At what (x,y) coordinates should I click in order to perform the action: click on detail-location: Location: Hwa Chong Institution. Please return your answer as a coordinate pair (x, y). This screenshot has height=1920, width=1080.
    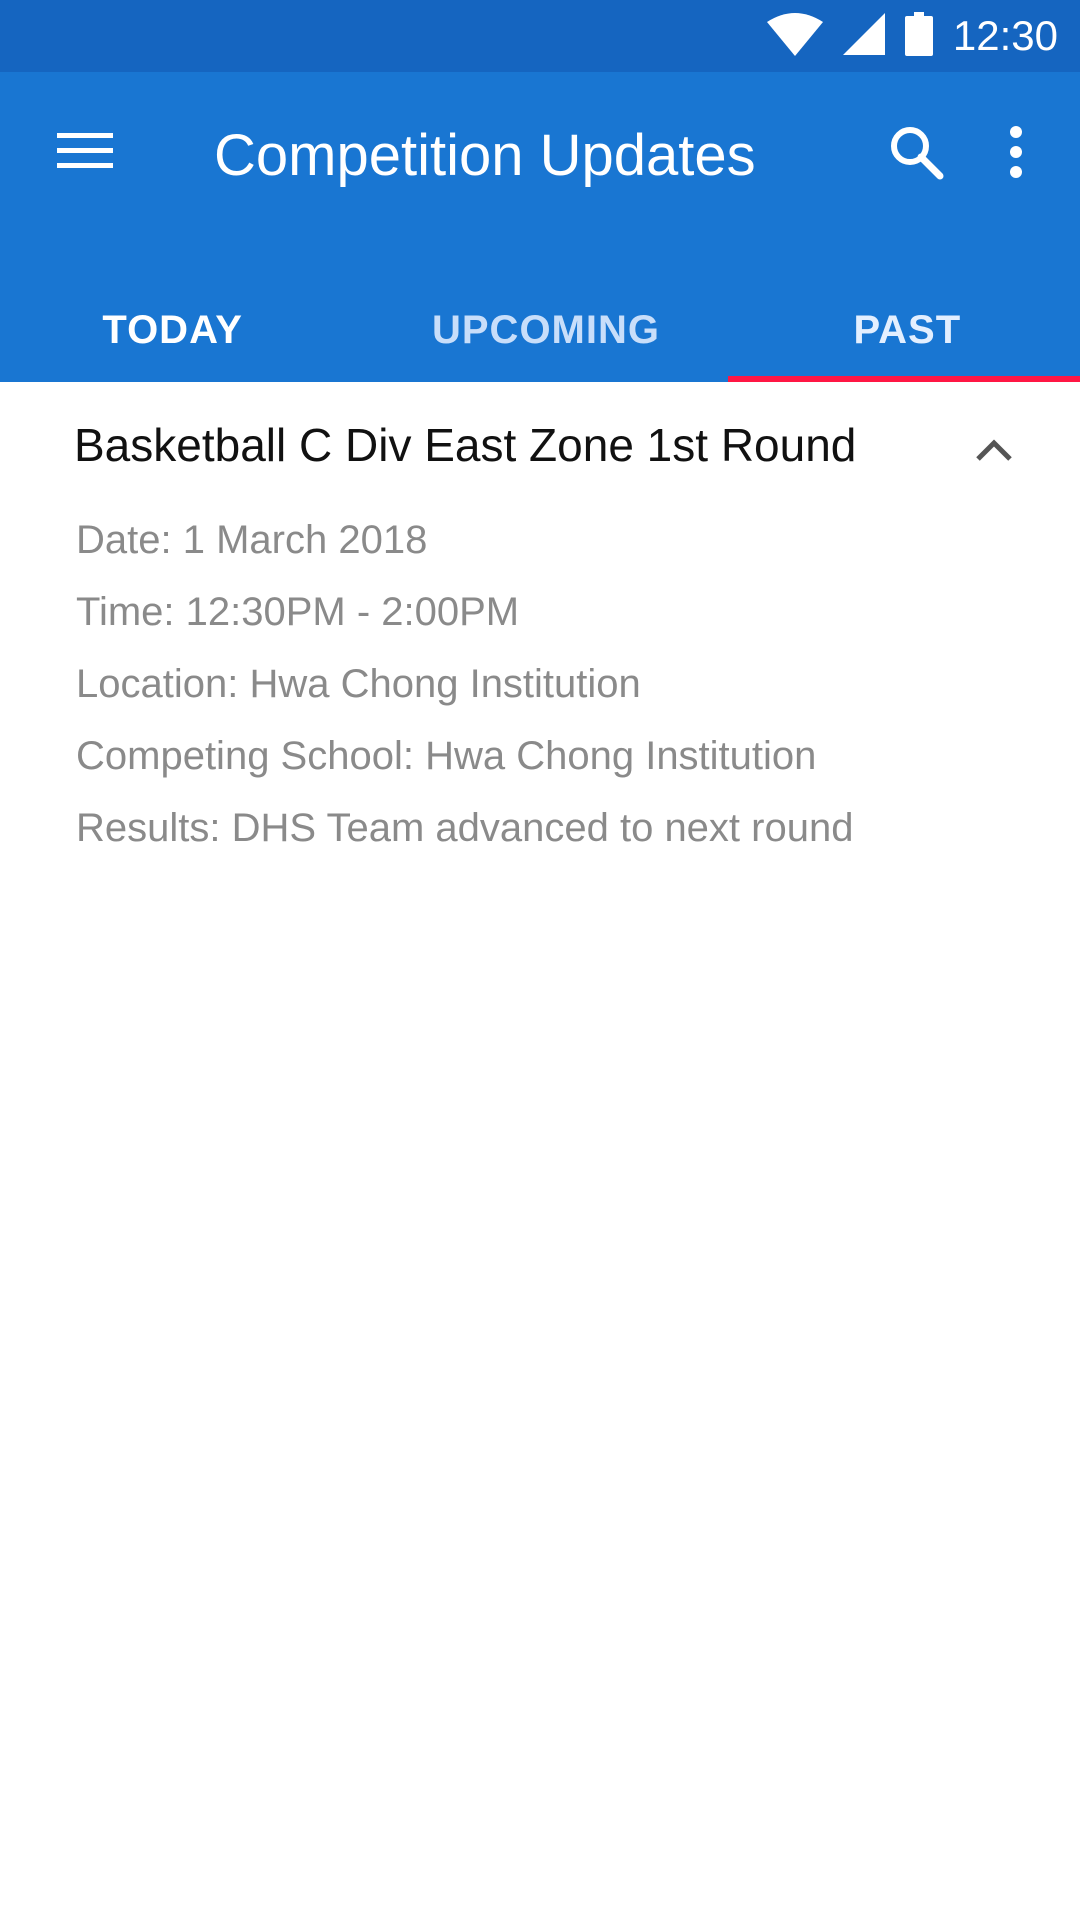
    Looking at the image, I should click on (358, 684).